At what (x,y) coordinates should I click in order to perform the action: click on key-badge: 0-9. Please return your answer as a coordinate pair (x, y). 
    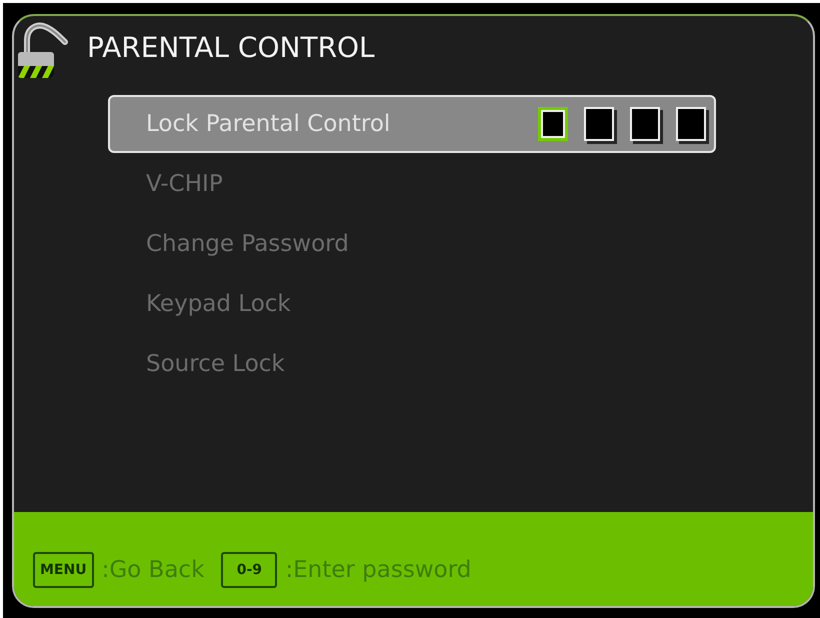
    Looking at the image, I should click on (249, 570).